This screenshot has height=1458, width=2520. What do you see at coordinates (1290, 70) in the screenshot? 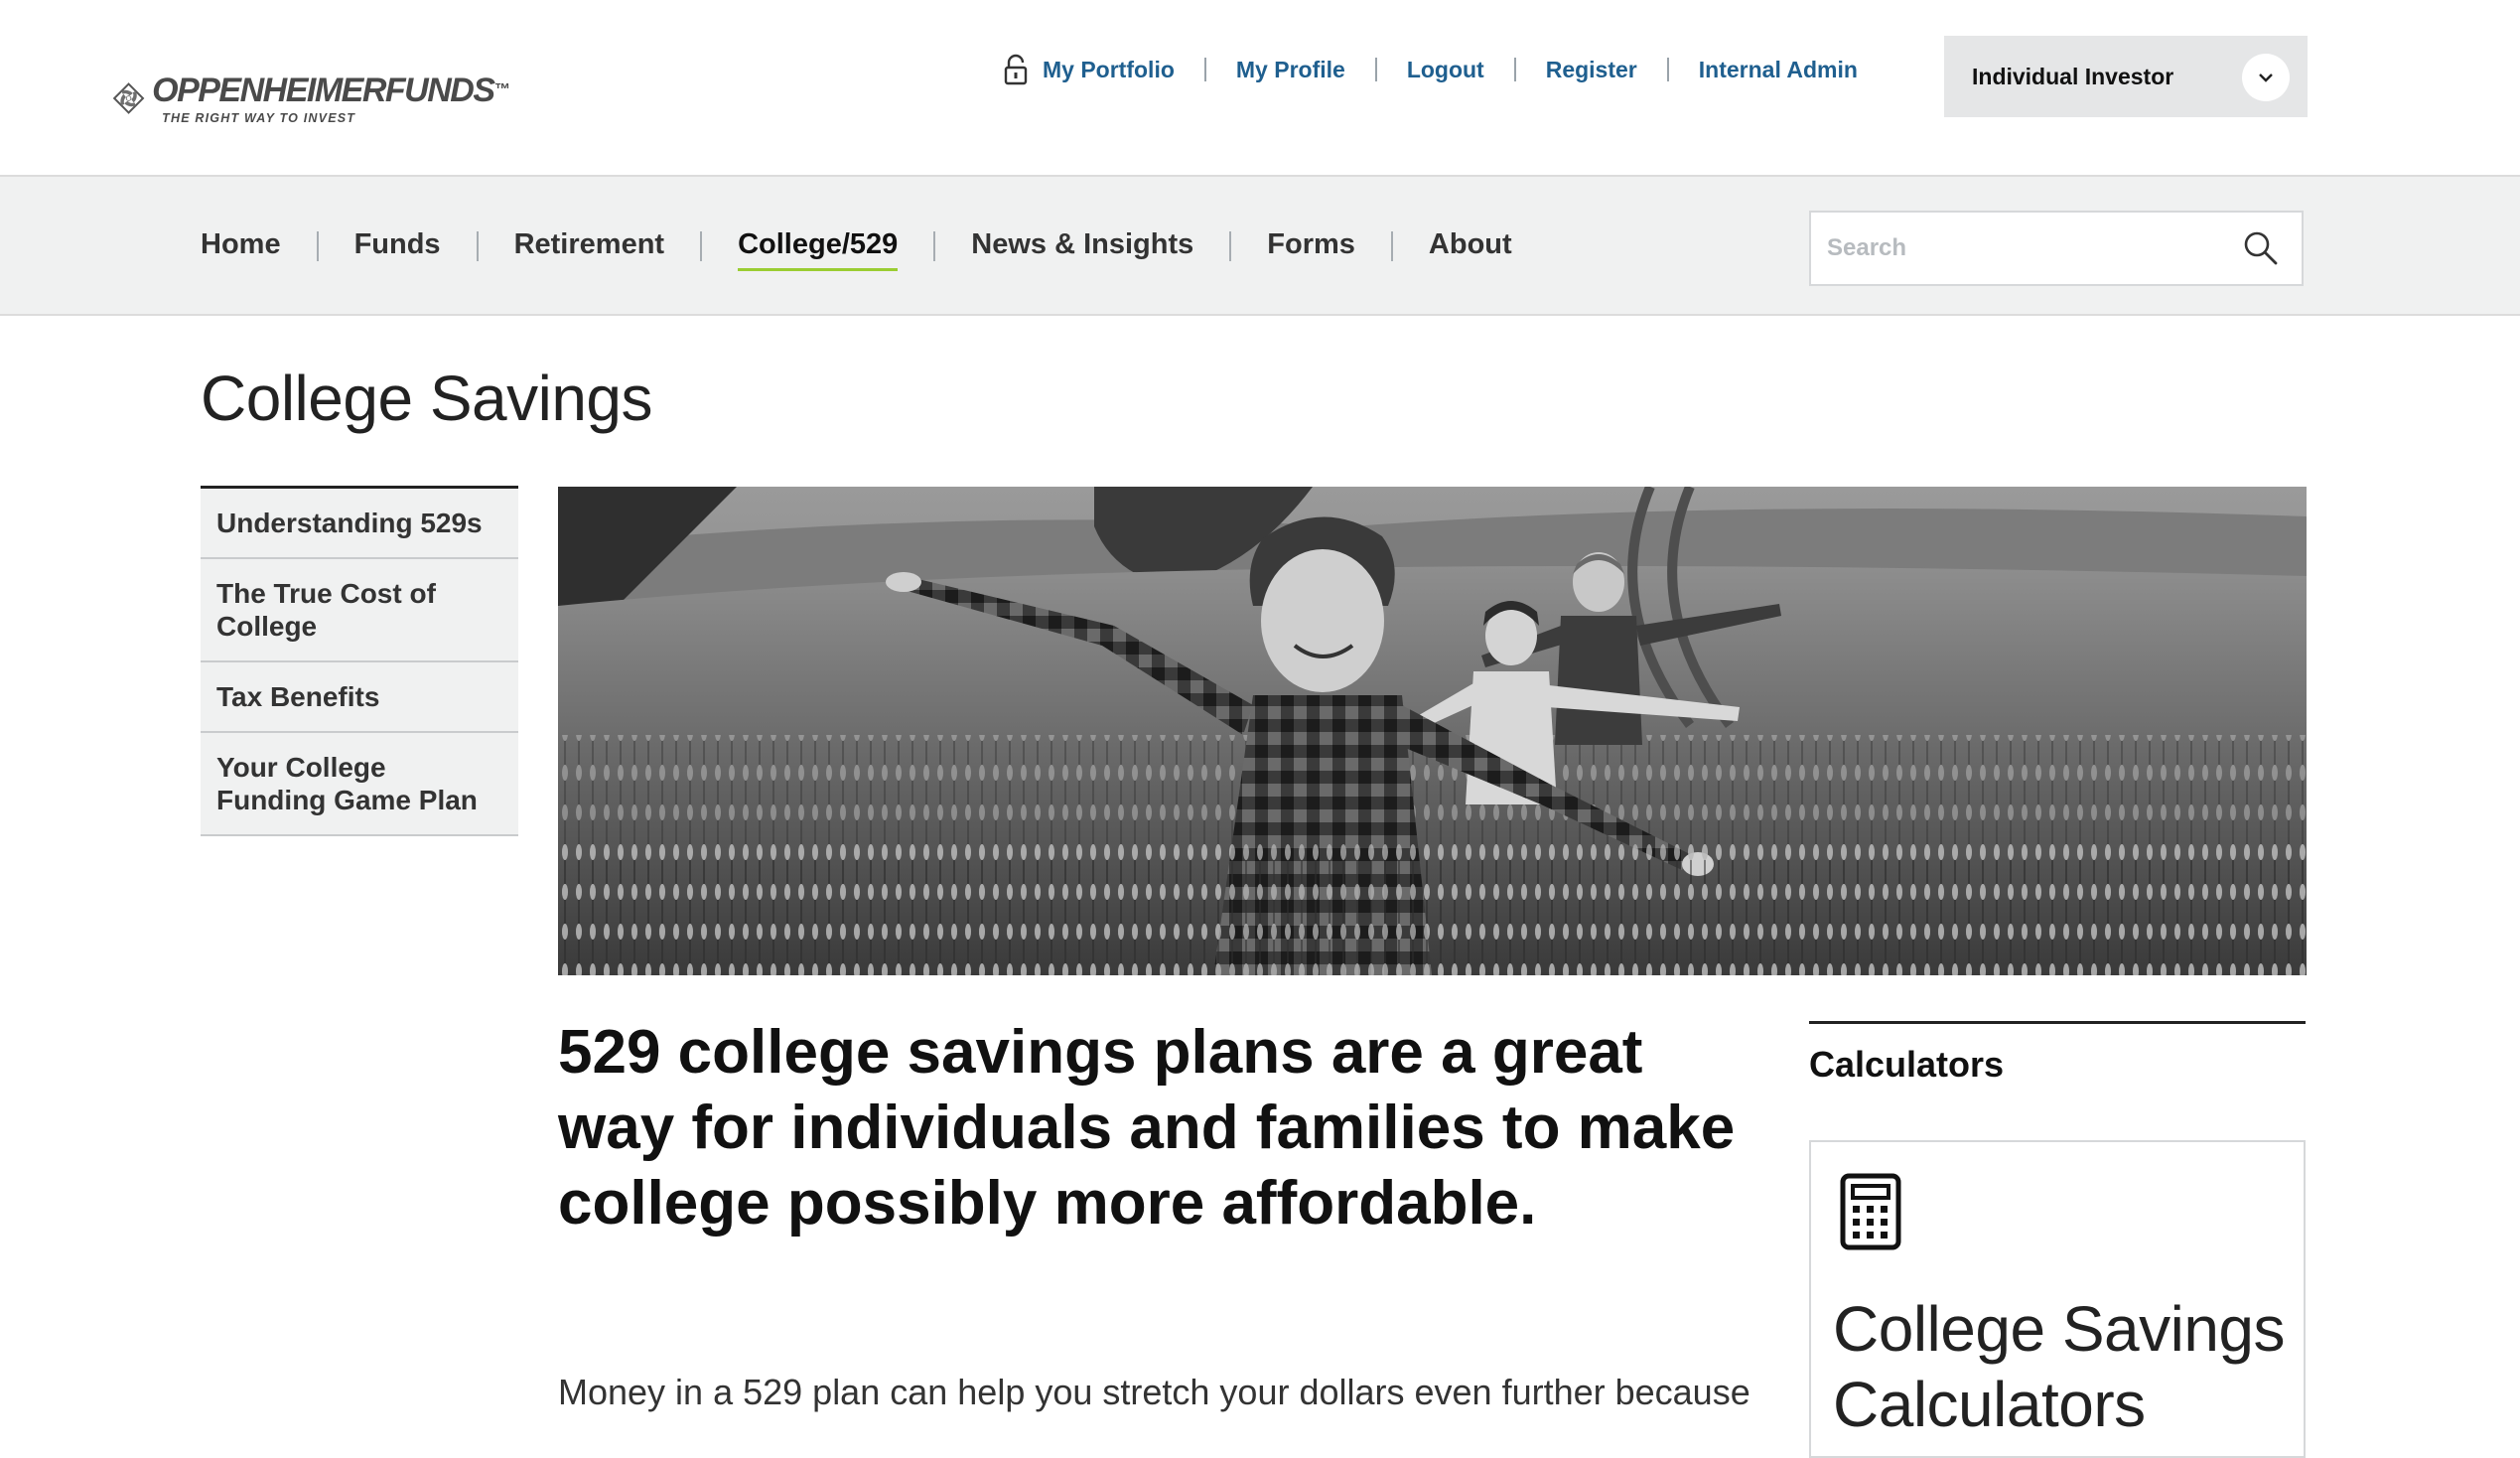
I see `my-profile-link: My Profile` at bounding box center [1290, 70].